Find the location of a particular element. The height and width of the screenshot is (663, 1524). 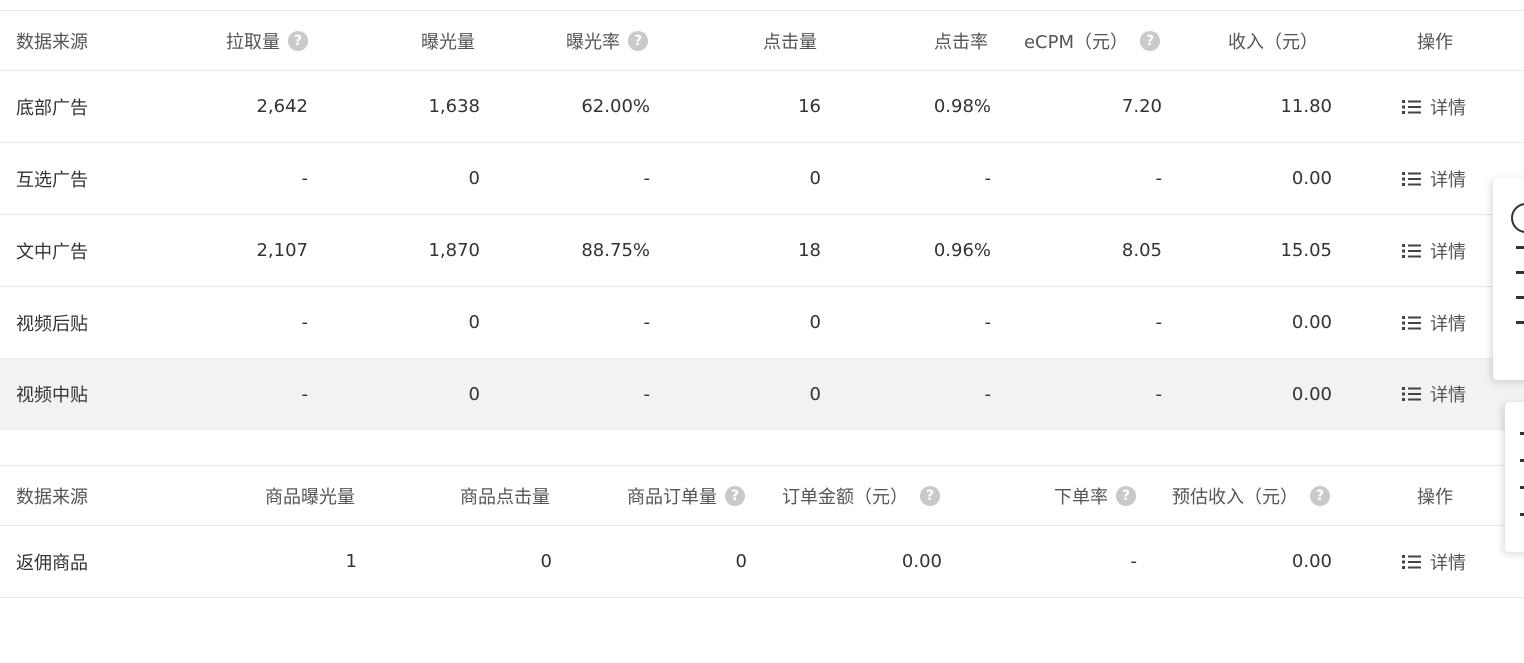

col-header-clicks: 点击量 is located at coordinates (790, 42).